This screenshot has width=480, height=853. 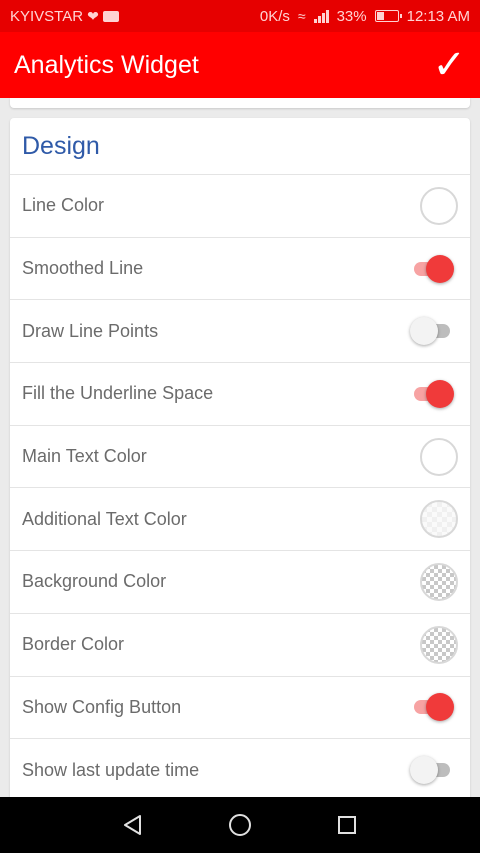 What do you see at coordinates (63, 205) in the screenshot?
I see `settings-row-label: Line Color` at bounding box center [63, 205].